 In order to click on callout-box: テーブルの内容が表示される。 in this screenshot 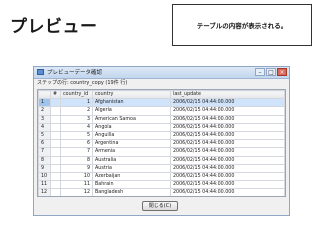, I will do `click(242, 25)`.